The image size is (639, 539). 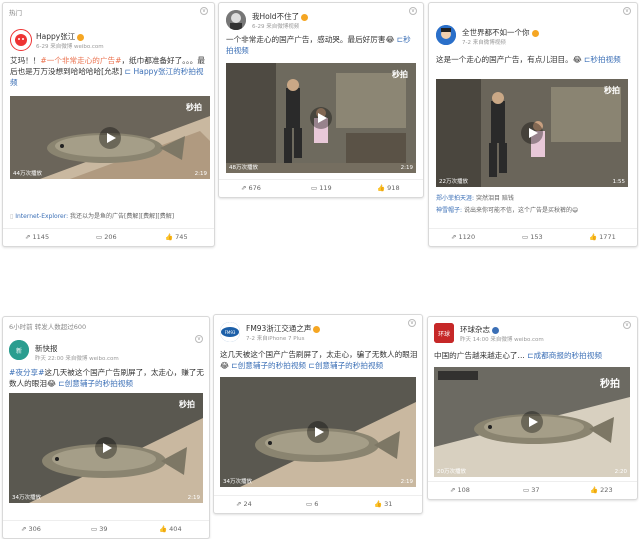 I want to click on repost-button: ⇗ 1145, so click(x=37, y=237).